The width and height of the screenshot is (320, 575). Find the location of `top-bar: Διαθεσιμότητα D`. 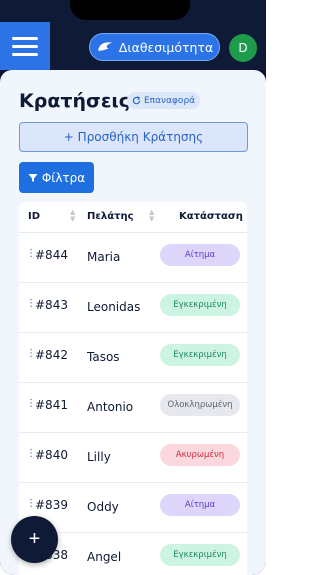

top-bar: Διαθεσιμότητα D is located at coordinates (133, 35).